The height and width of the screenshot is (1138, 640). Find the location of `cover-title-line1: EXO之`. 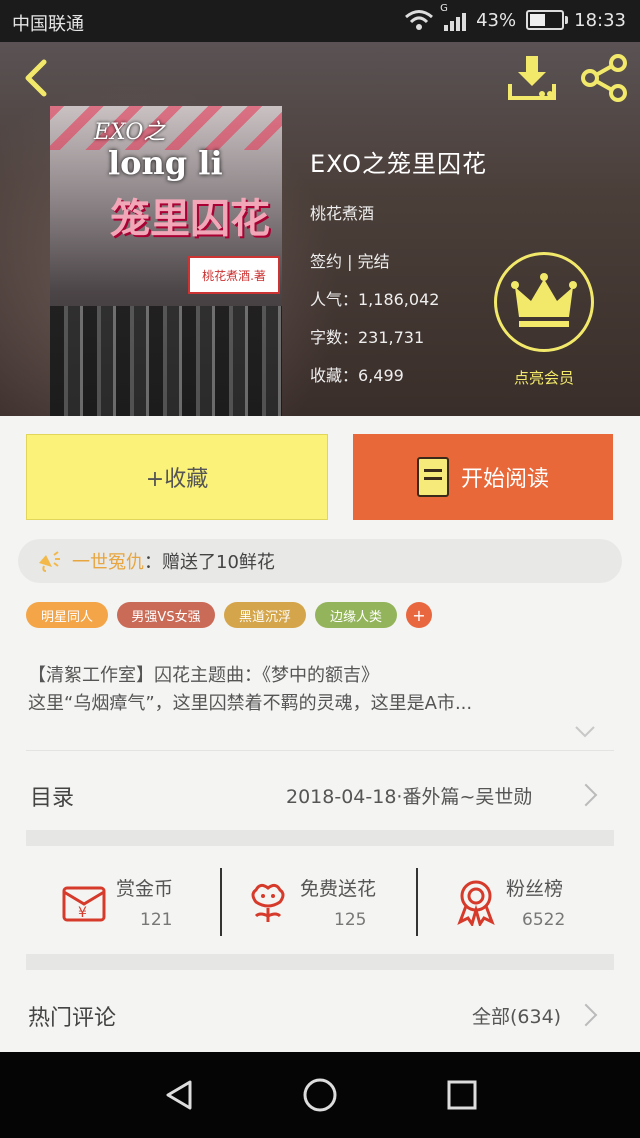

cover-title-line1: EXO之 is located at coordinates (130, 132).